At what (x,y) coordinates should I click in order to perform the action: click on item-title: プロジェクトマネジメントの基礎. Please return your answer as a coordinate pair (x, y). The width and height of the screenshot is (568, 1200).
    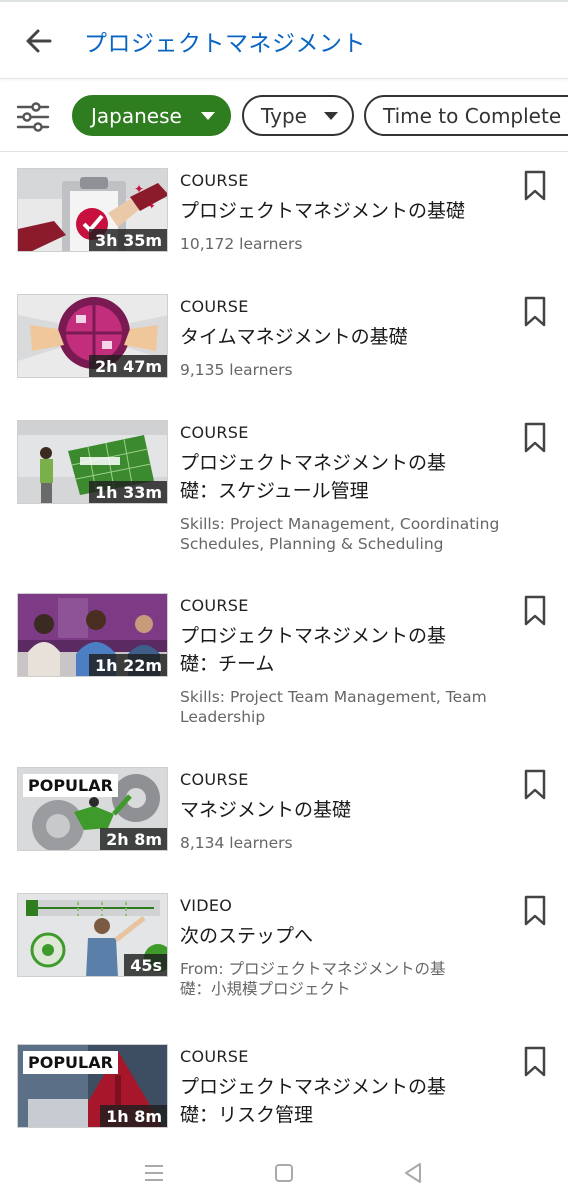
    Looking at the image, I should click on (330, 211).